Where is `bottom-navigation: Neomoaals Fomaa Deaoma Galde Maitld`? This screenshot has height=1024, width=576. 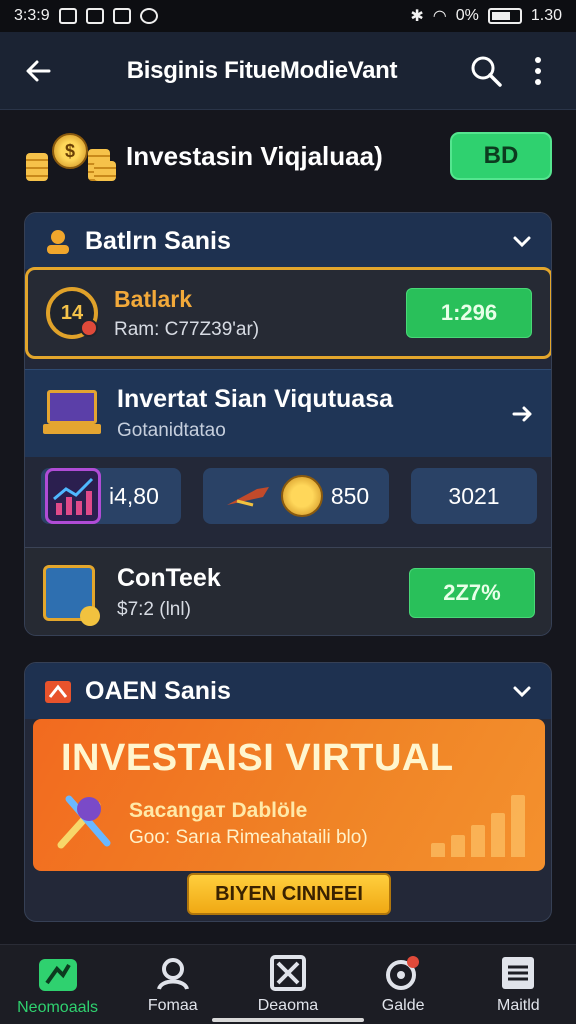 bottom-navigation: Neomoaals Fomaa Deaoma Galde Maitld is located at coordinates (288, 984).